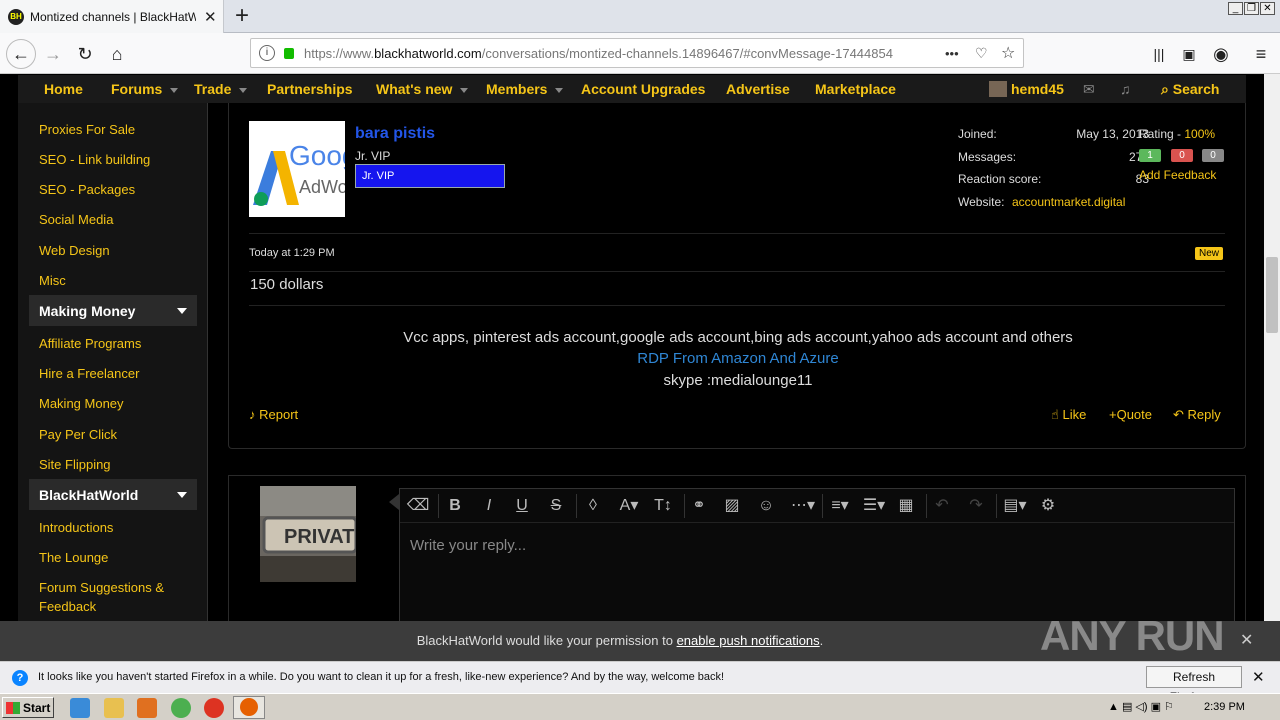 The height and width of the screenshot is (720, 1280). I want to click on nav-home: Home, so click(63, 89).